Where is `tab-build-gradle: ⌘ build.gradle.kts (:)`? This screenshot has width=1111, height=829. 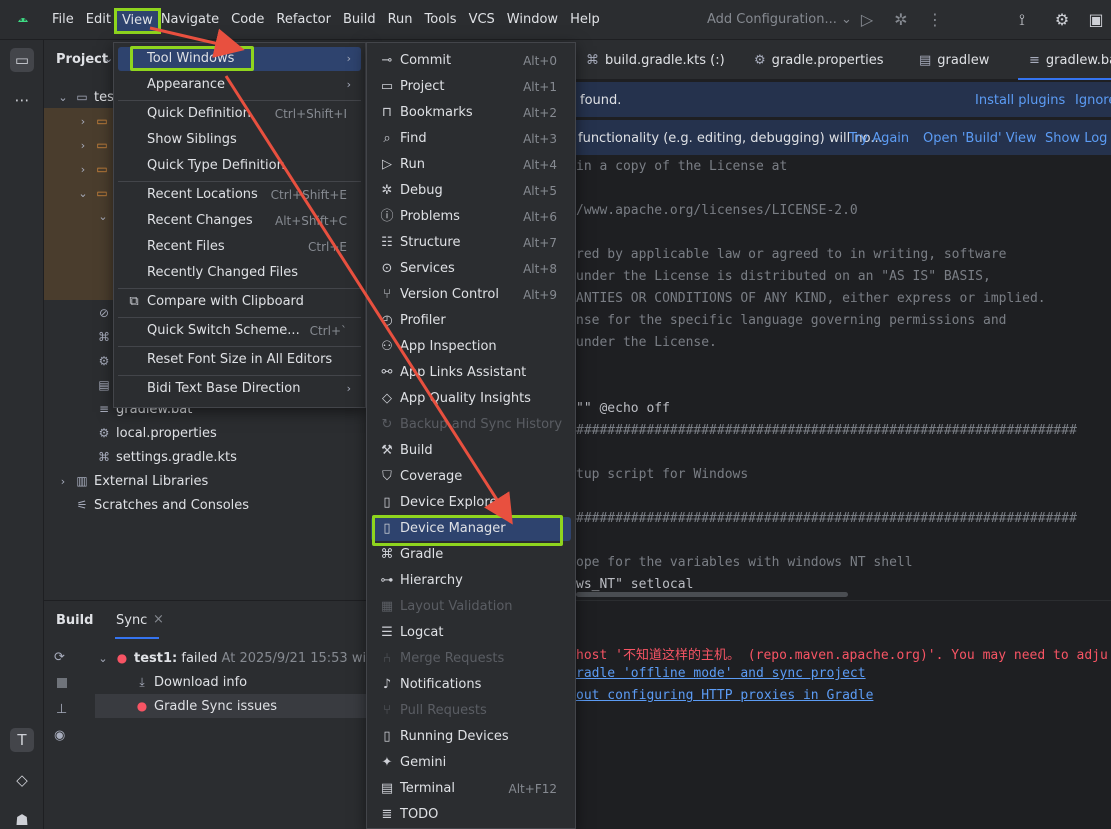 tab-build-gradle: ⌘ build.gradle.kts (:) is located at coordinates (655, 60).